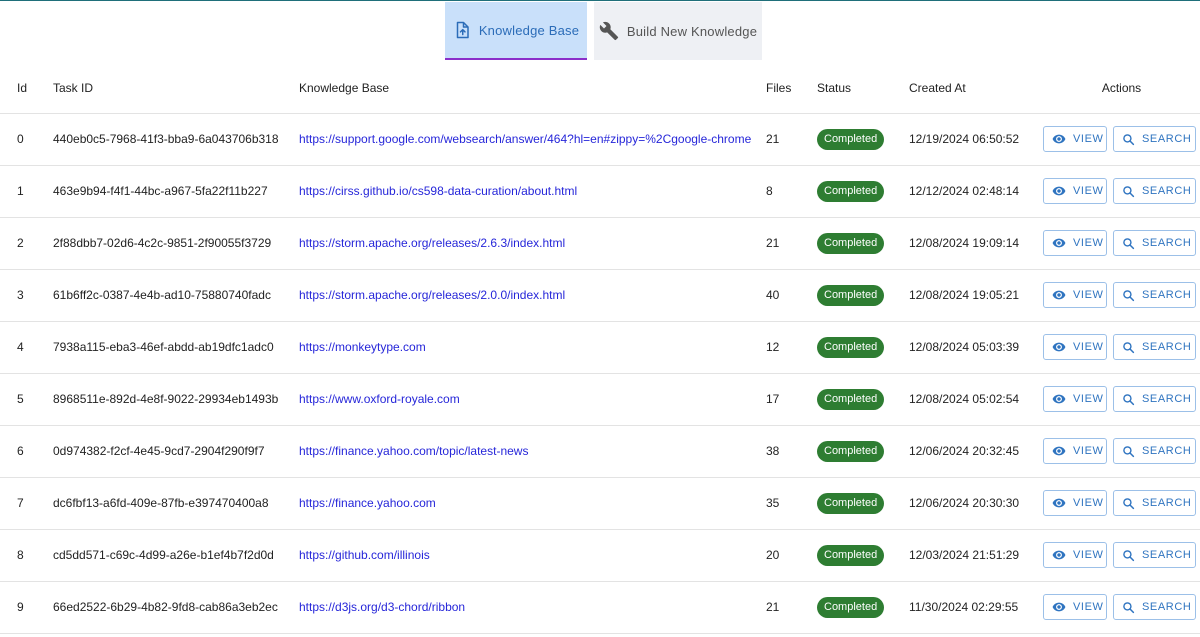  What do you see at coordinates (382, 607) in the screenshot?
I see `knowledge-base-link: https://d3js.org/d3-chord/ribbon` at bounding box center [382, 607].